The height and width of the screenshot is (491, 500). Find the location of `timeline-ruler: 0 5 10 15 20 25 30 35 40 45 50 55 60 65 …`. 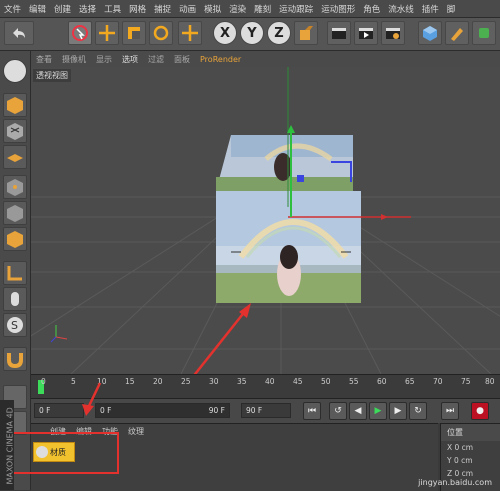

timeline-ruler: 0 5 10 15 20 25 30 35 40 45 50 55 60 65 … is located at coordinates (265, 386).